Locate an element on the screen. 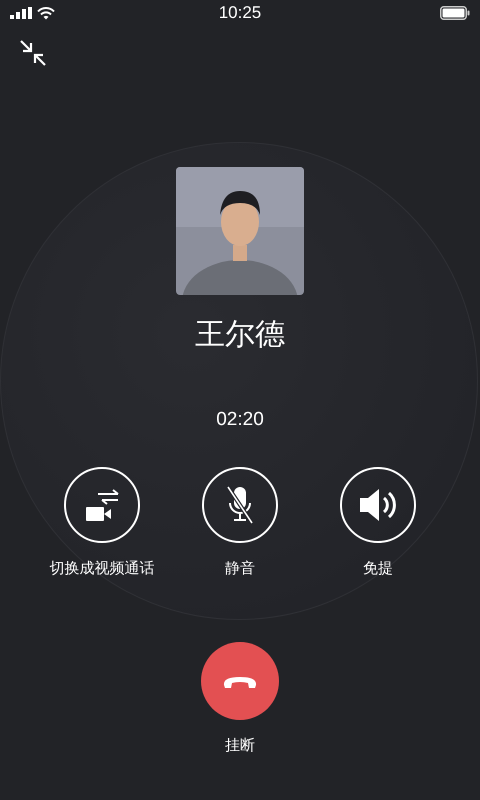 The width and height of the screenshot is (480, 800). signal-icon is located at coordinates (21, 13).